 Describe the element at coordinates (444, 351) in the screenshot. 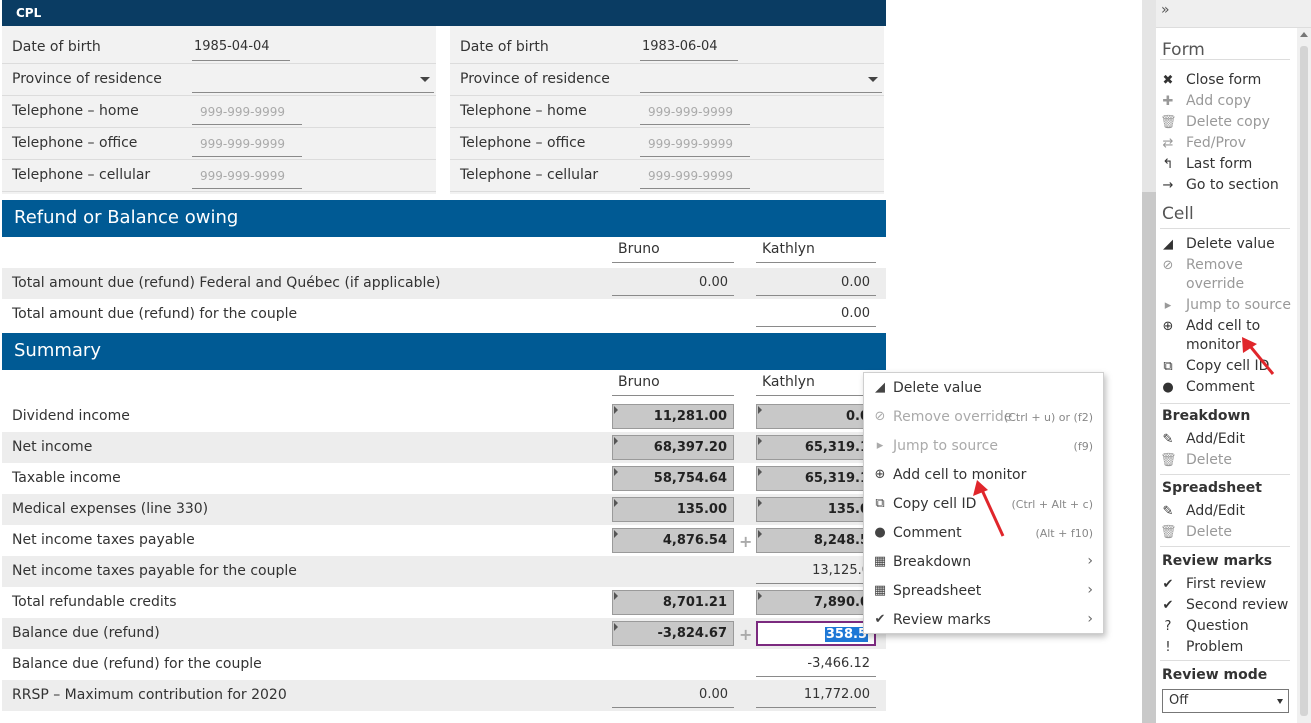

I see `summary-section-header: Summary` at that location.